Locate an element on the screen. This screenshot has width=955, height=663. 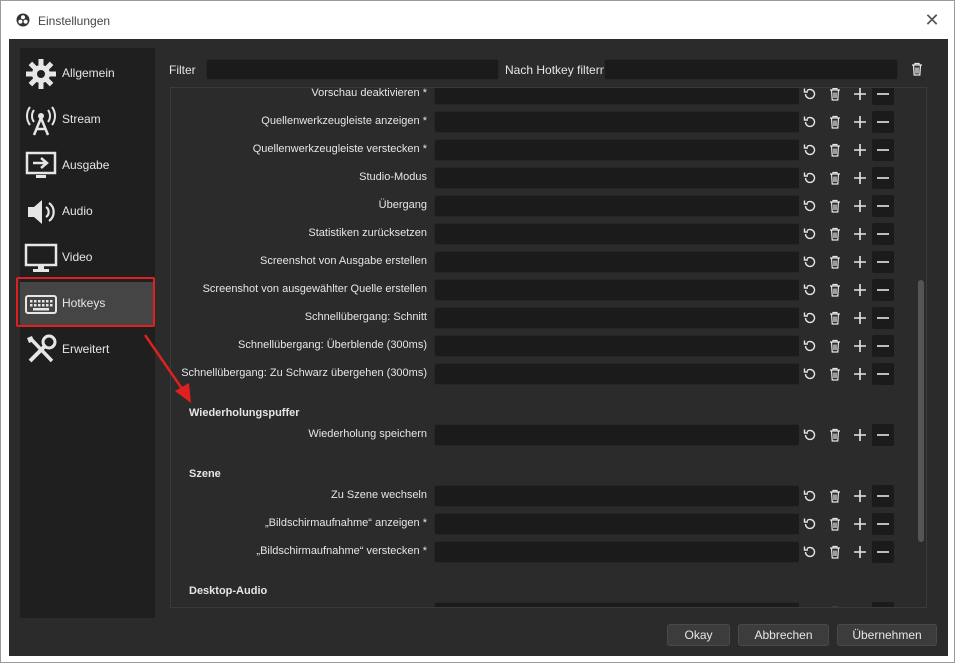
sidebar-item-erweitert: Erweitert is located at coordinates (87, 350).